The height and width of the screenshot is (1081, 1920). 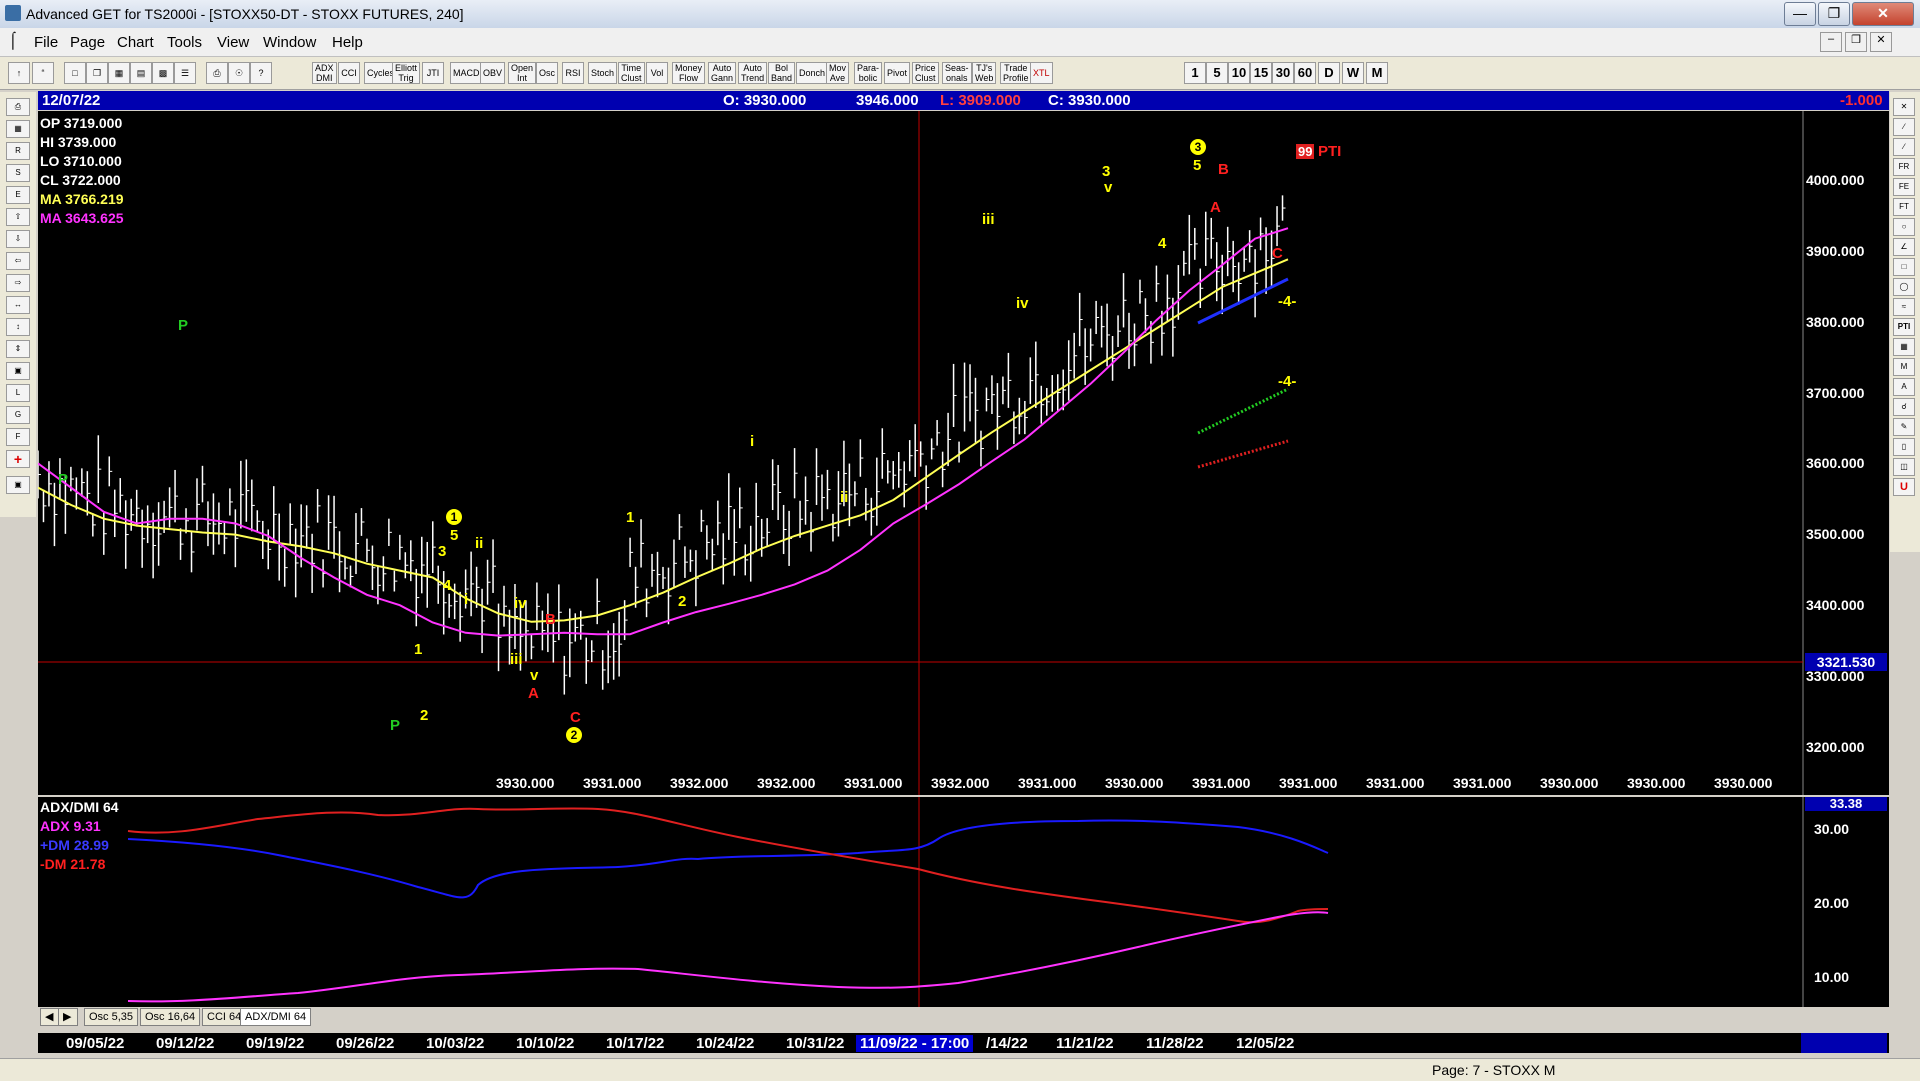 I want to click on tile-icon: ▦, so click(x=119, y=73).